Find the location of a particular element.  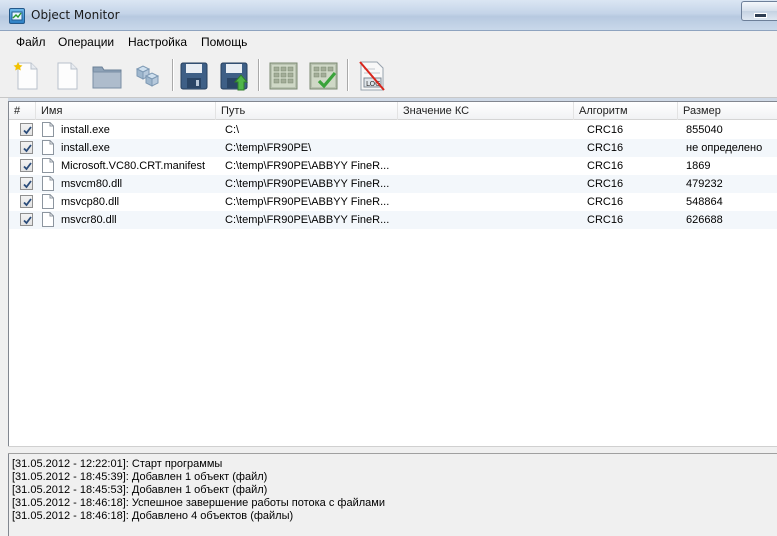

new-button is located at coordinates (27, 75).